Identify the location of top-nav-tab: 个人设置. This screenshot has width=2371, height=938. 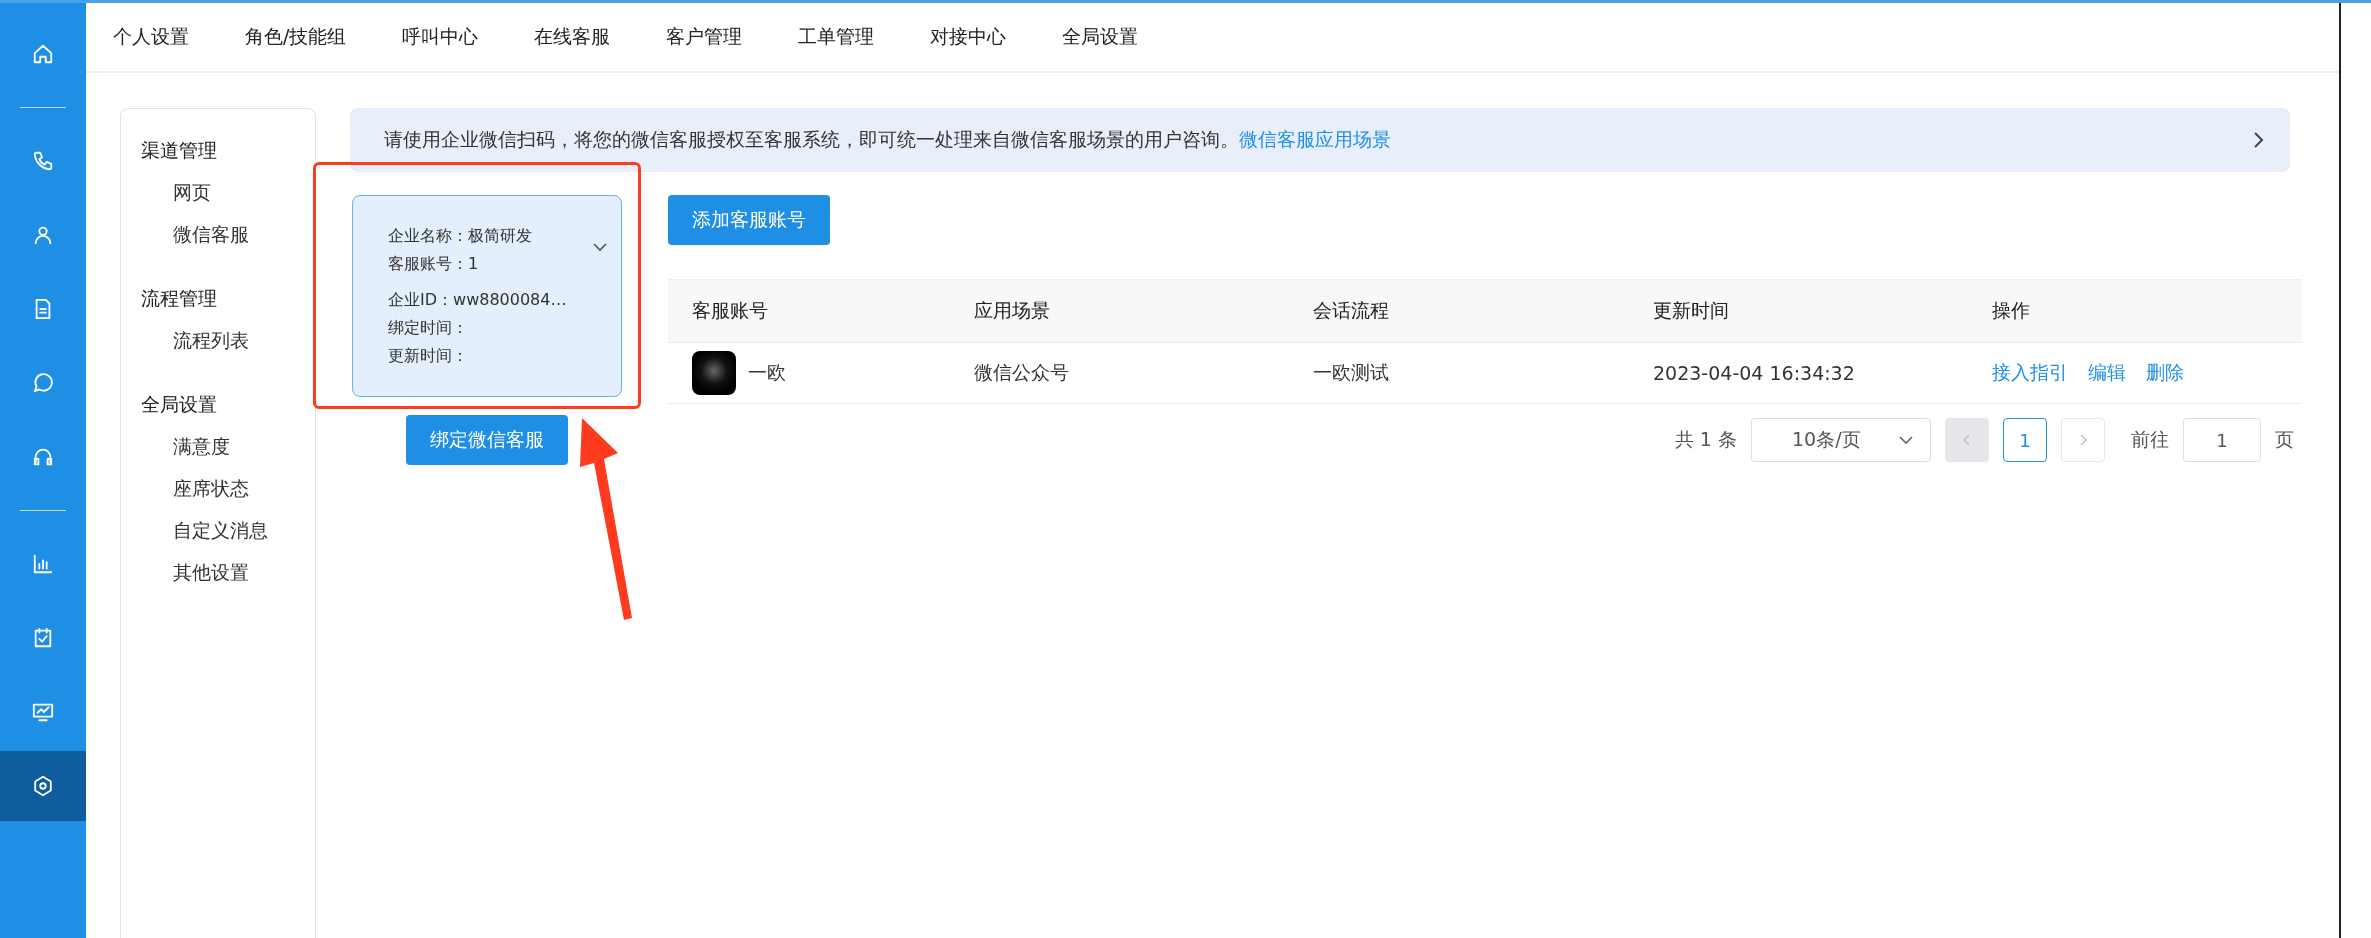
(151, 37).